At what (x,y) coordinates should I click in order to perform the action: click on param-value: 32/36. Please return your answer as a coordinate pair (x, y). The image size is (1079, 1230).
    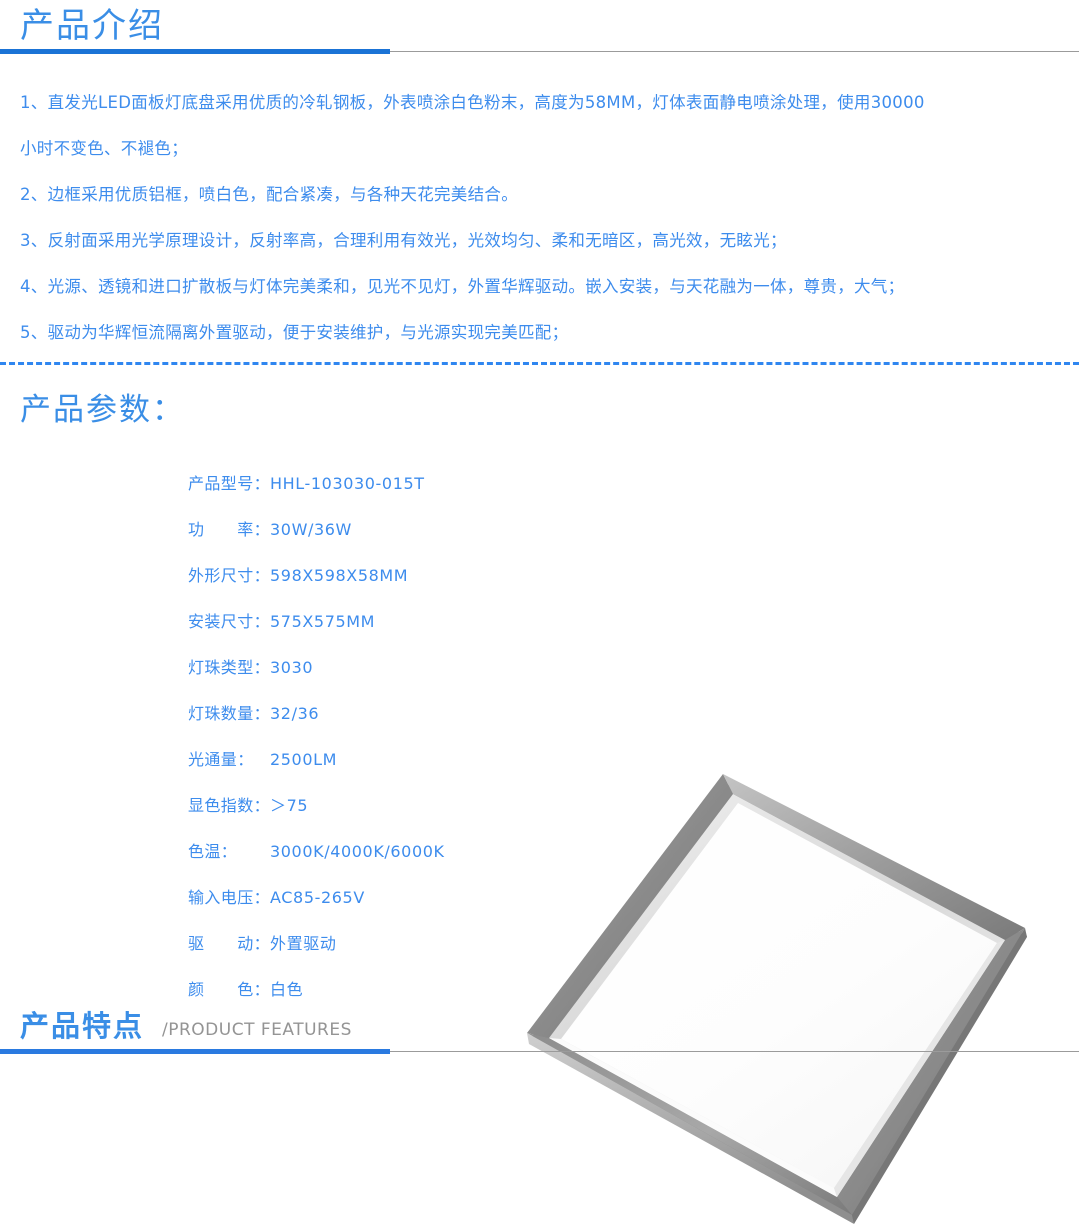
    Looking at the image, I should click on (295, 713).